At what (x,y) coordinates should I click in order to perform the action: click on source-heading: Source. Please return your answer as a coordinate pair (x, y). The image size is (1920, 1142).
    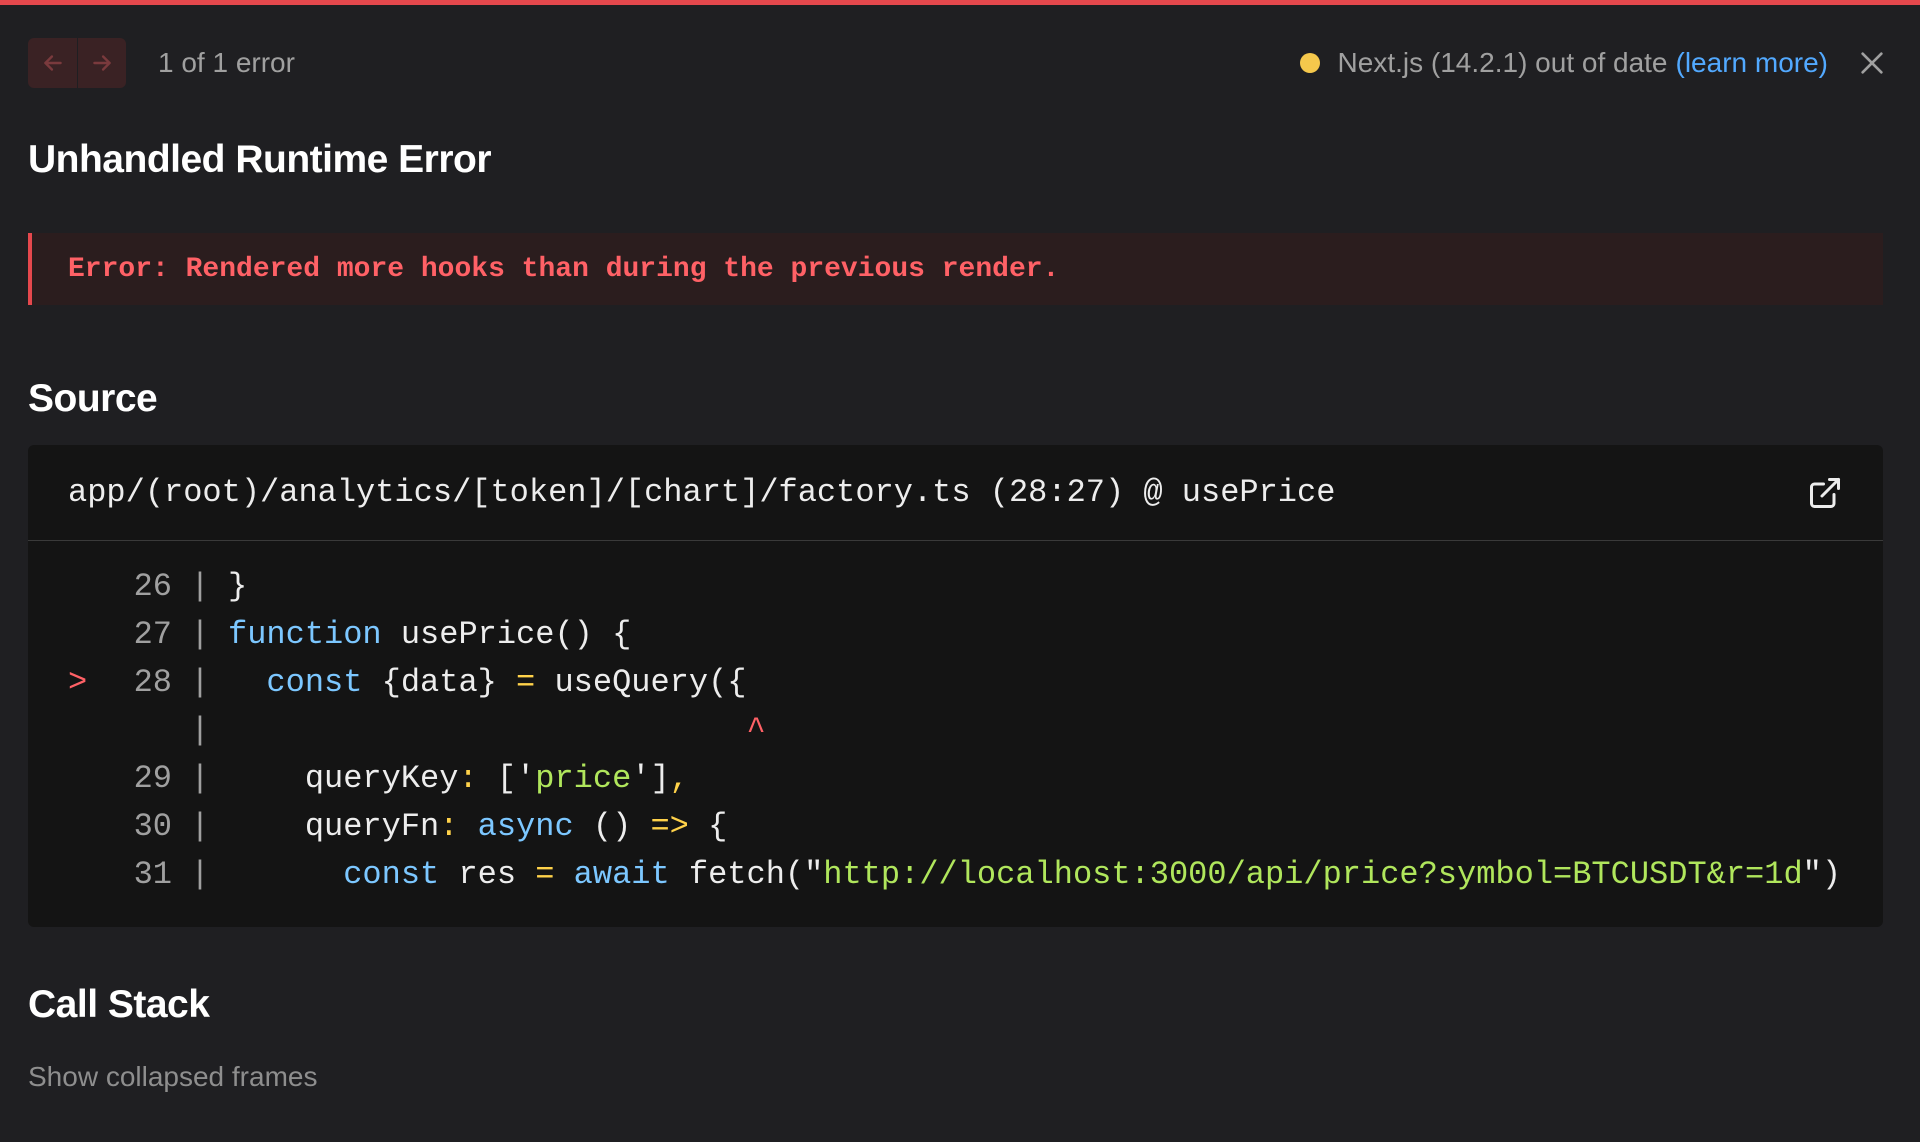
    Looking at the image, I should click on (93, 398).